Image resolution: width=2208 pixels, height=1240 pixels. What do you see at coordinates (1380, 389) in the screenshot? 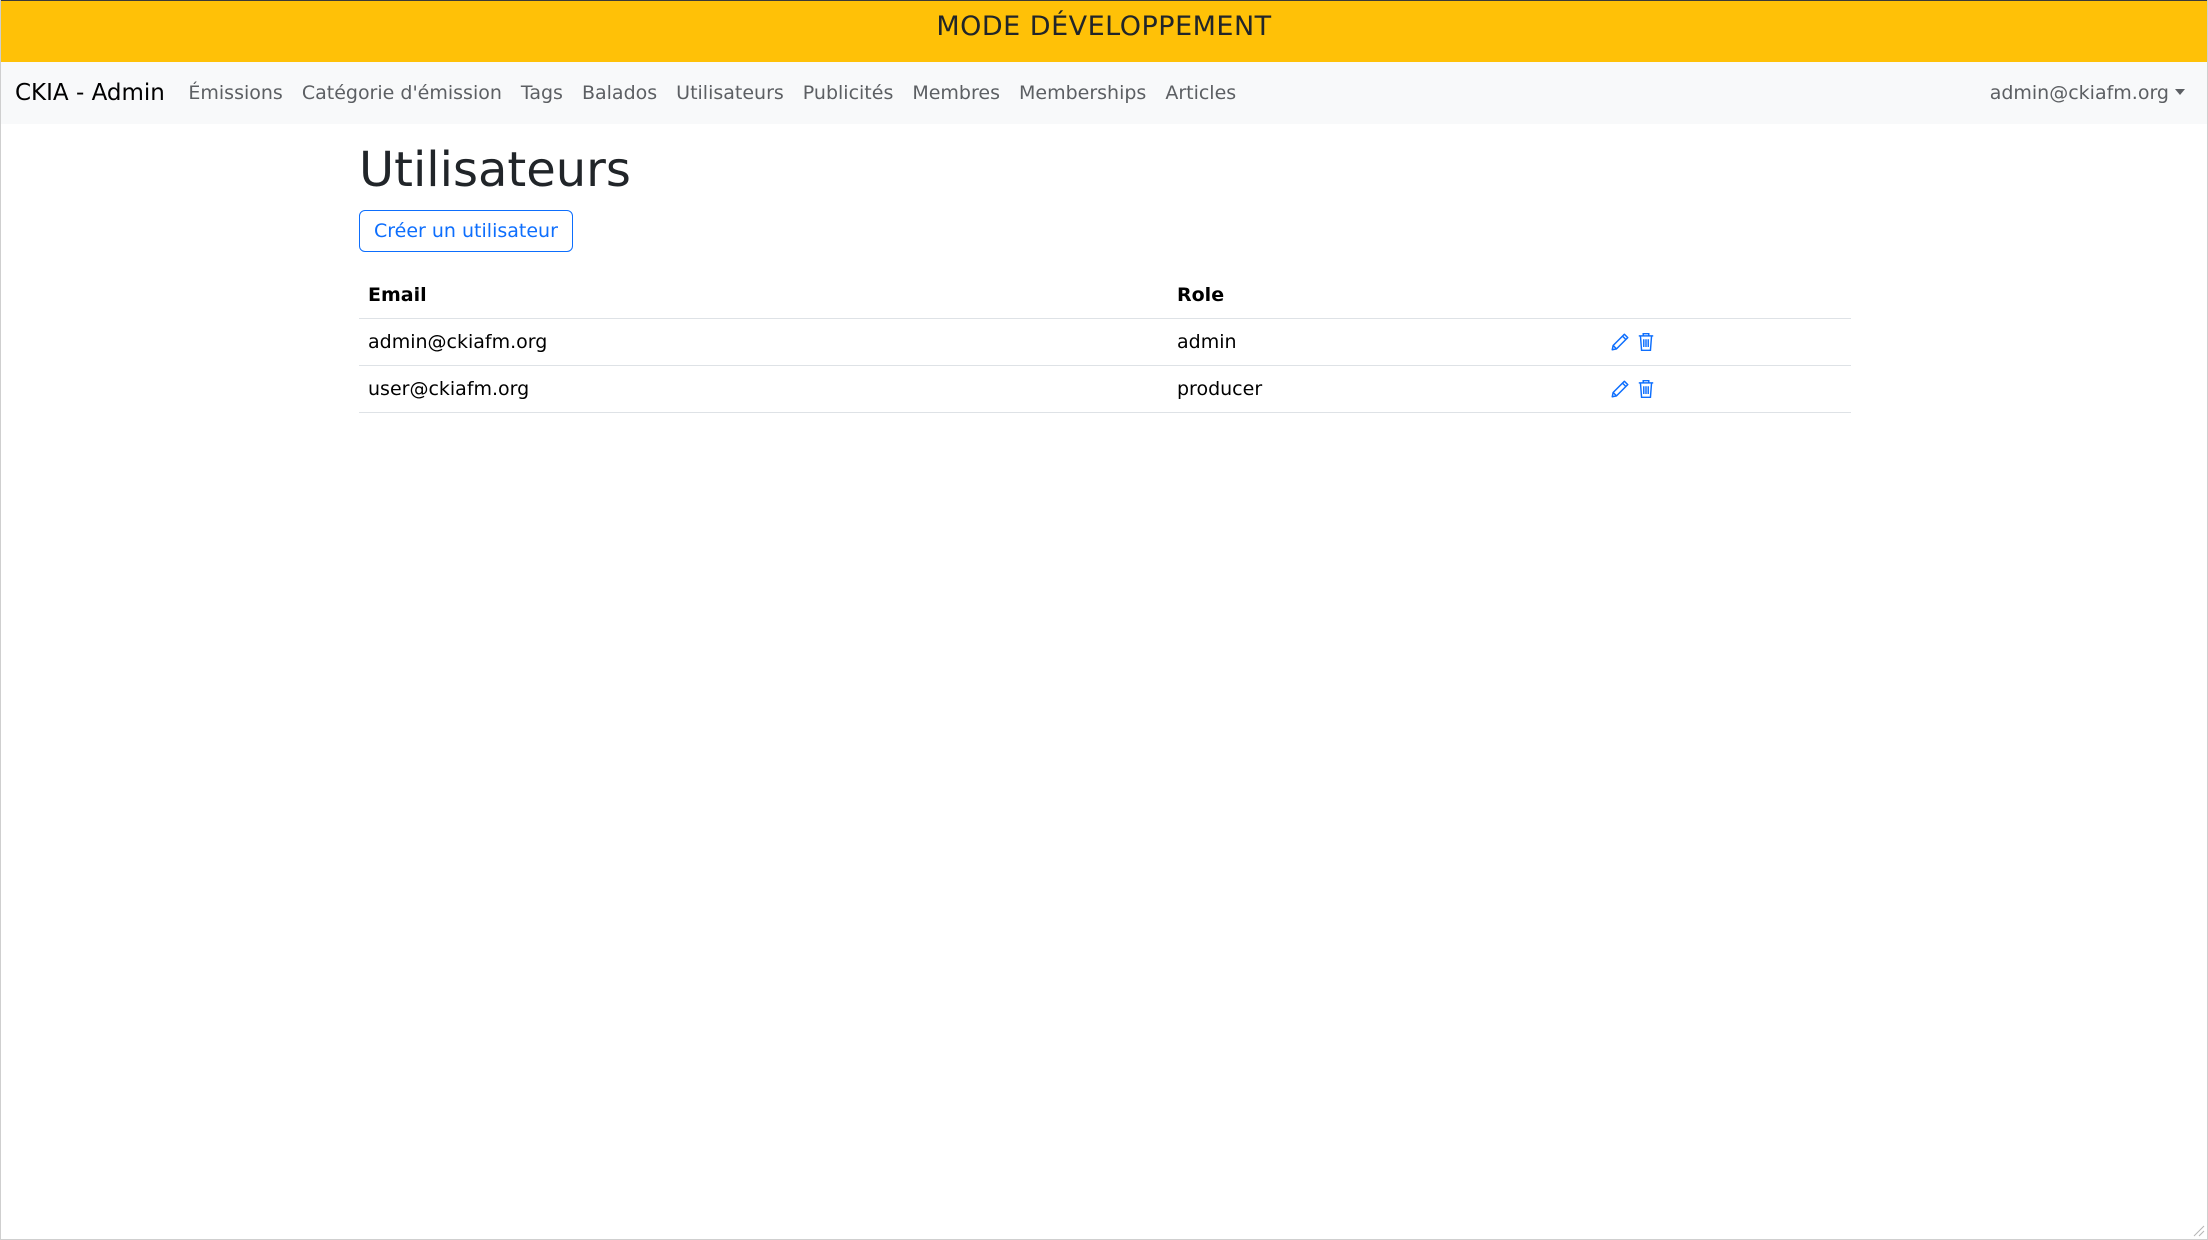
I see `cell-role: producer` at bounding box center [1380, 389].